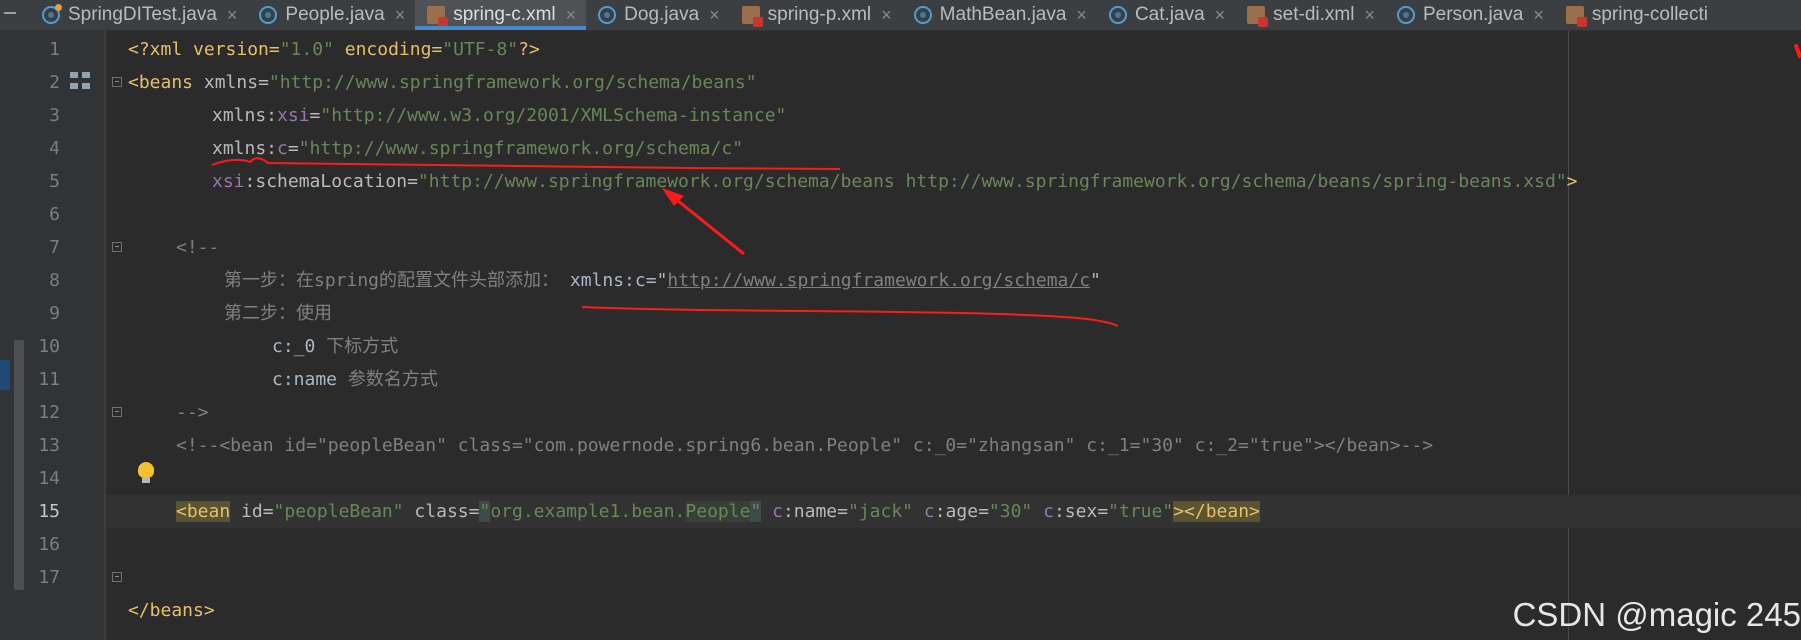 The height and width of the screenshot is (640, 1801). I want to click on tab-cat-java: Cat.java ×, so click(1166, 15).